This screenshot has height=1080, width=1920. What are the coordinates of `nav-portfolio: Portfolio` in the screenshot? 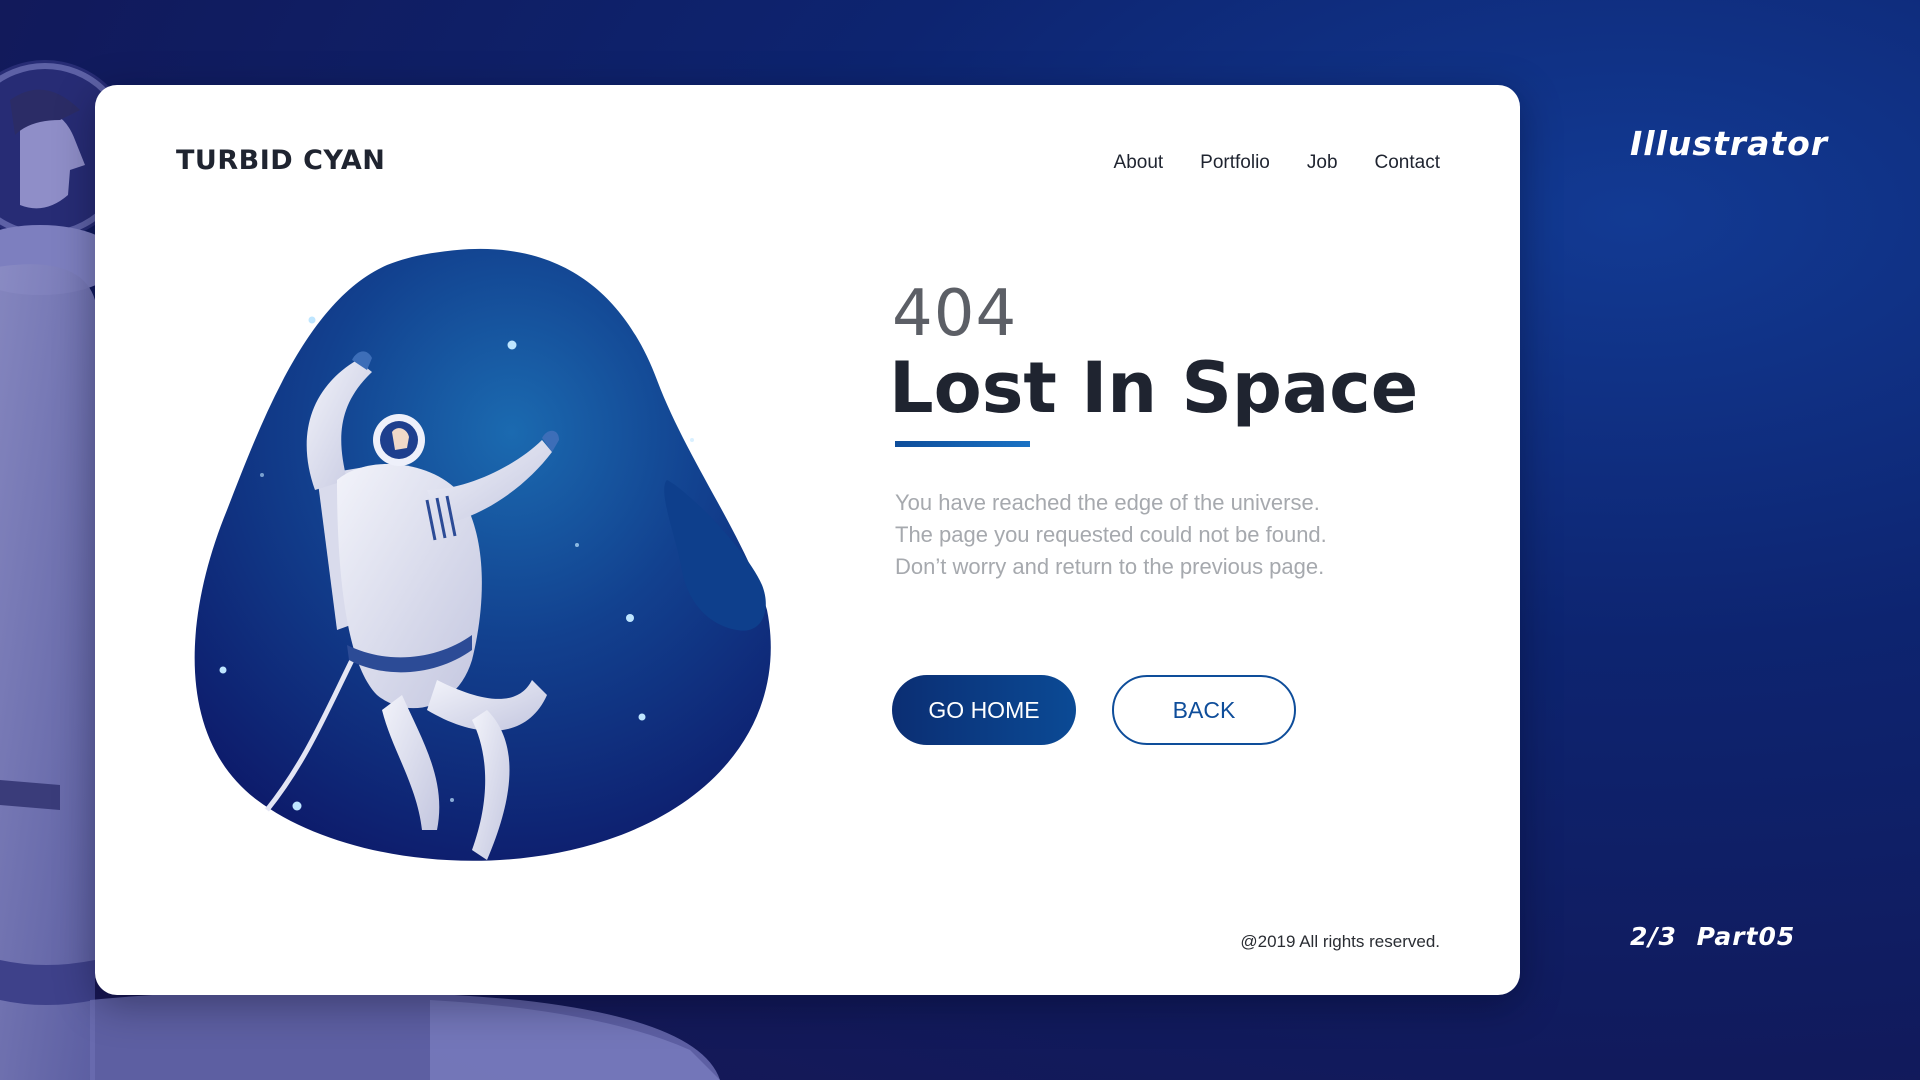 It's located at (1235, 163).